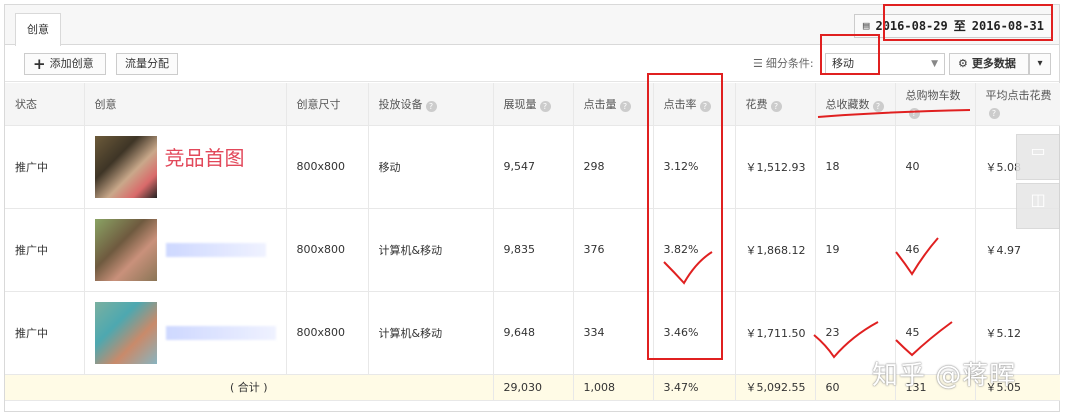 This screenshot has height=415, width=1067. What do you see at coordinates (850, 54) in the screenshot?
I see `annotation-box-segment` at bounding box center [850, 54].